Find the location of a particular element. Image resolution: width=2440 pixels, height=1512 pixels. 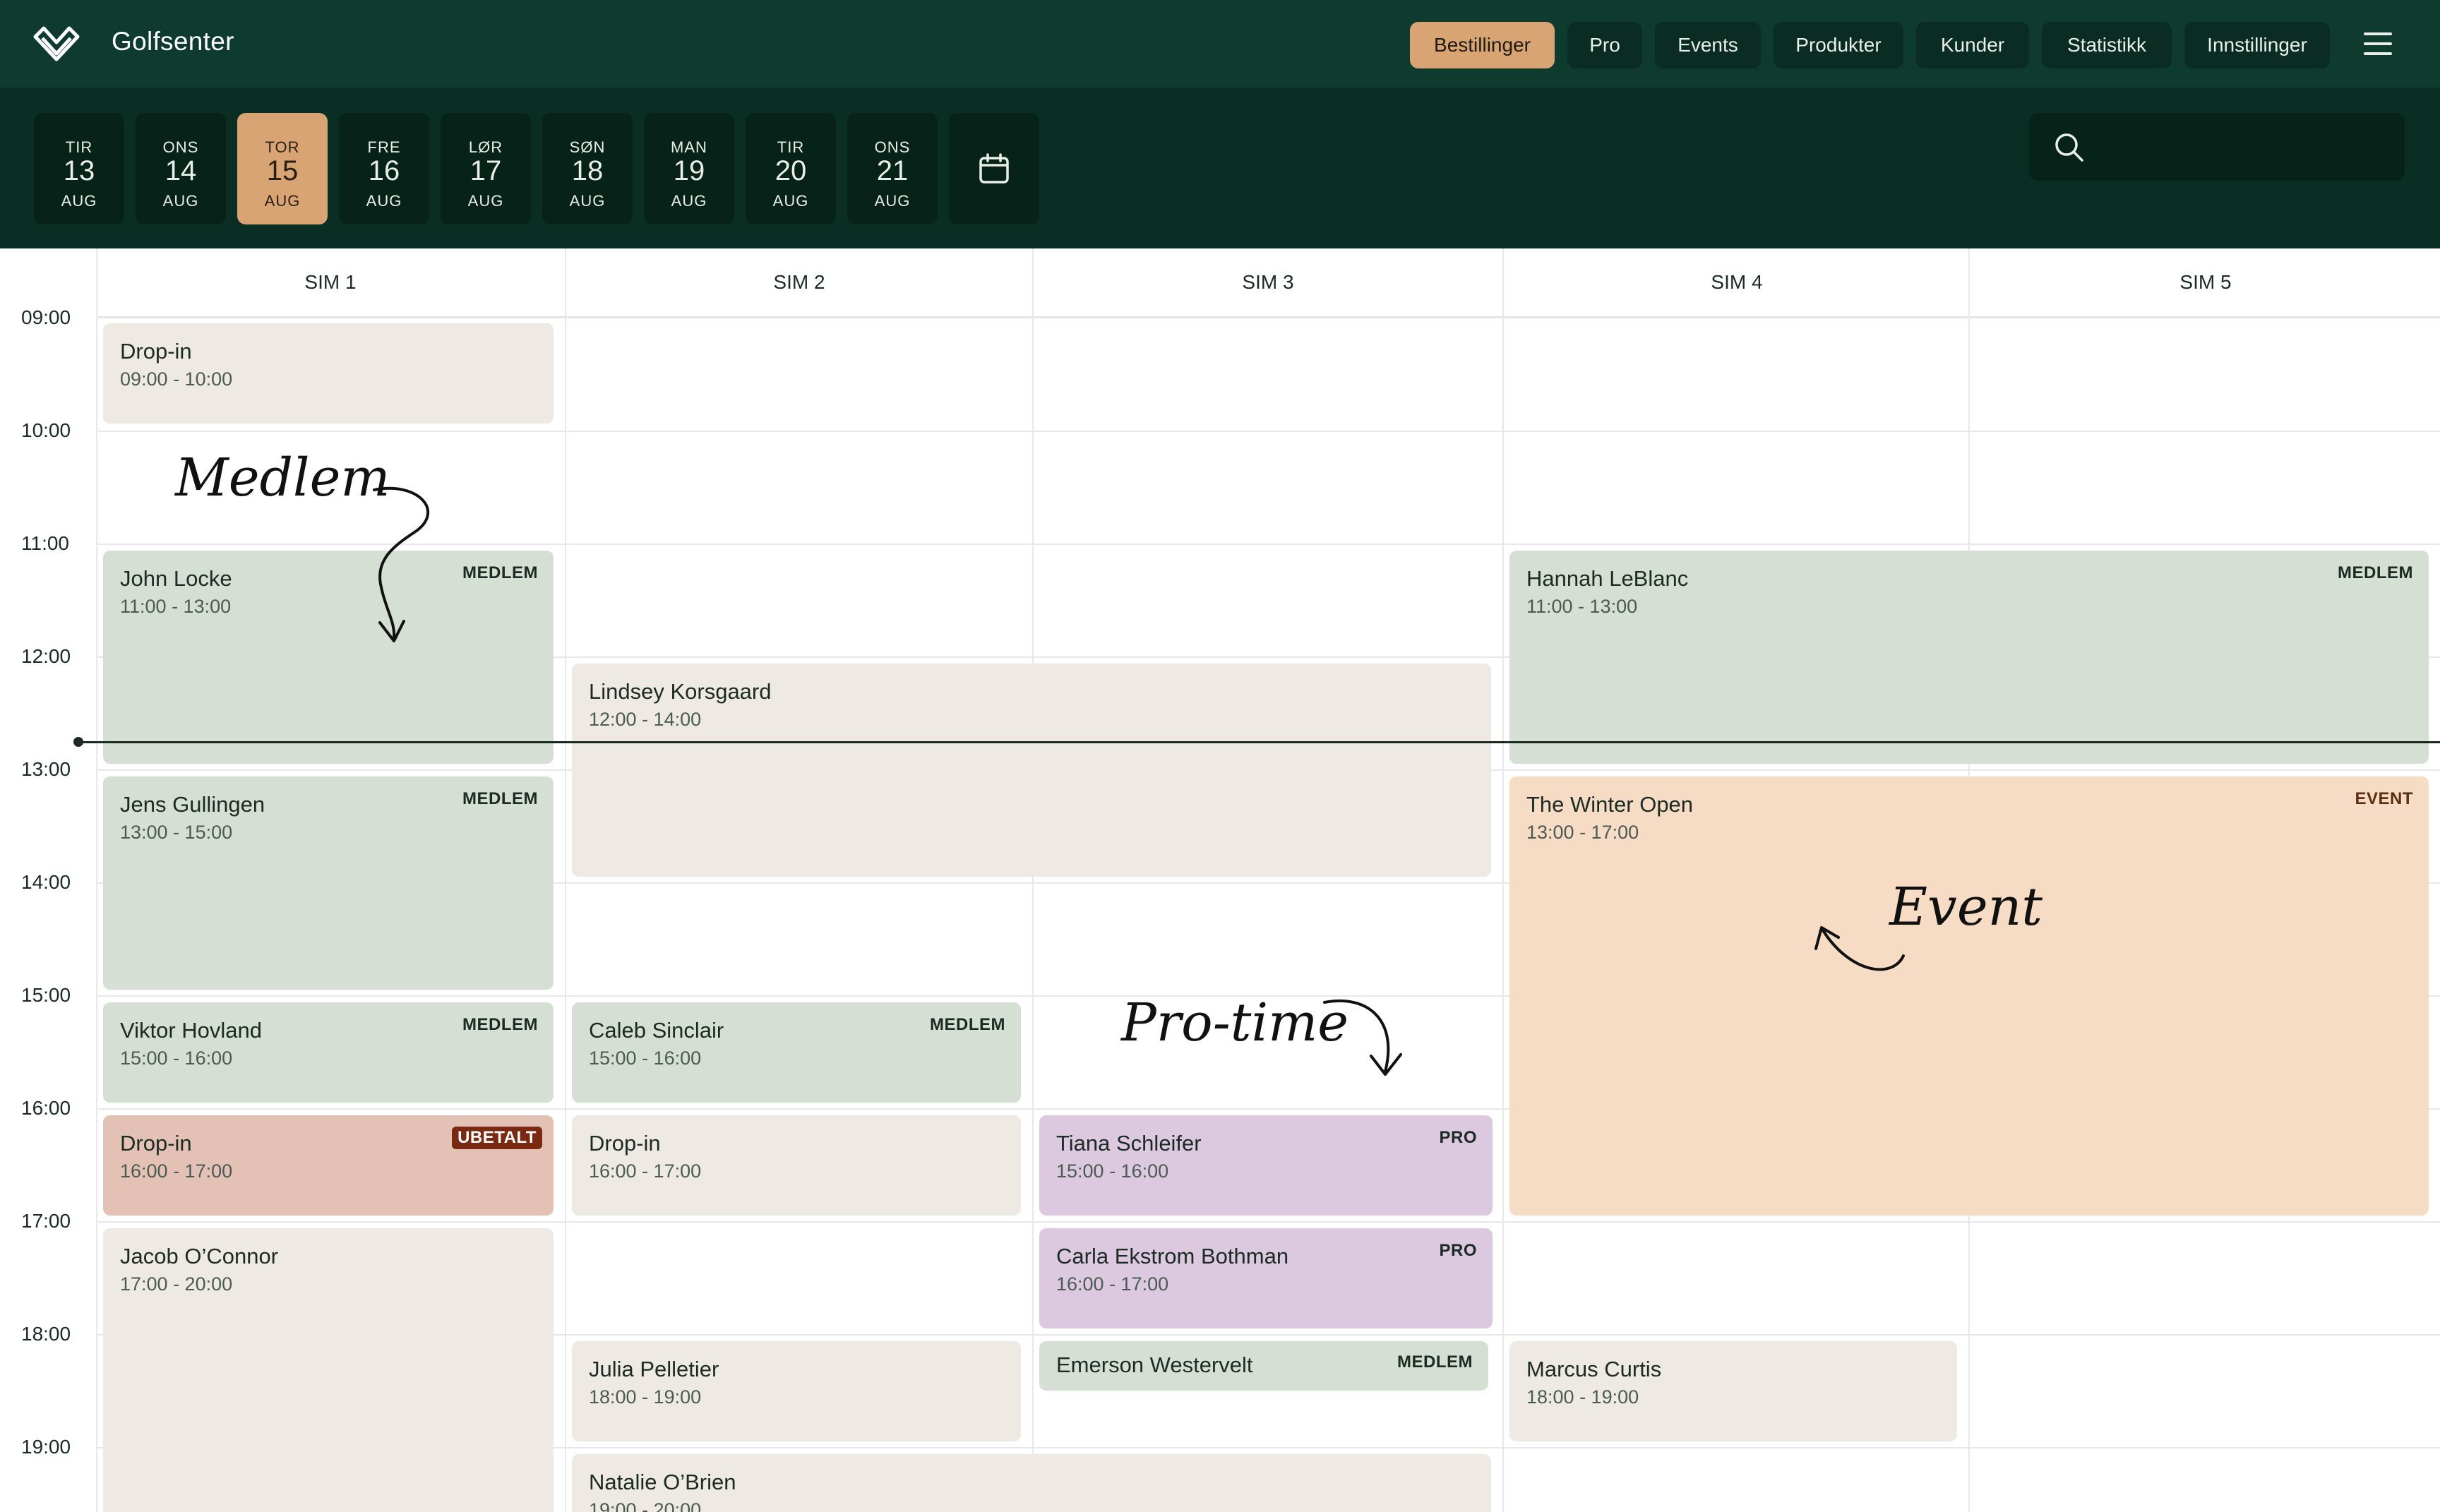

booking-card: Lindsey Korsgaard 12:00 - 14:00 is located at coordinates (1031, 771).